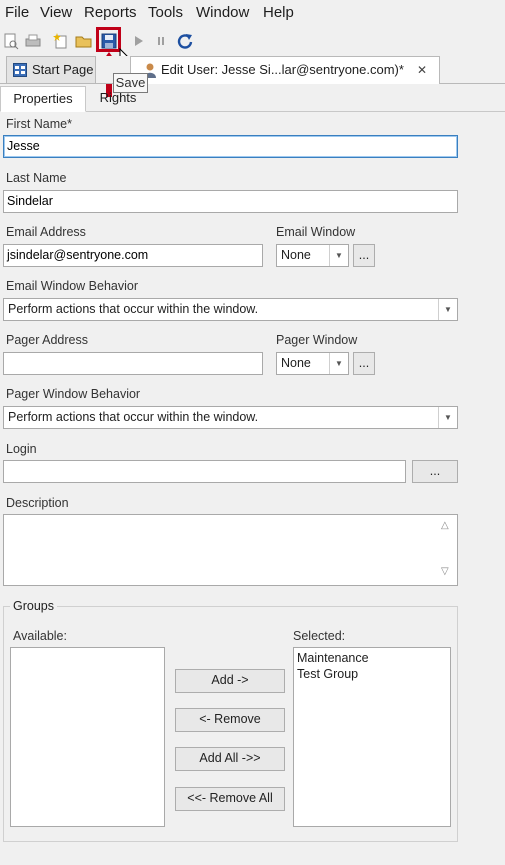  What do you see at coordinates (47, 340) in the screenshot?
I see `pager-address-label: Pager Address` at bounding box center [47, 340].